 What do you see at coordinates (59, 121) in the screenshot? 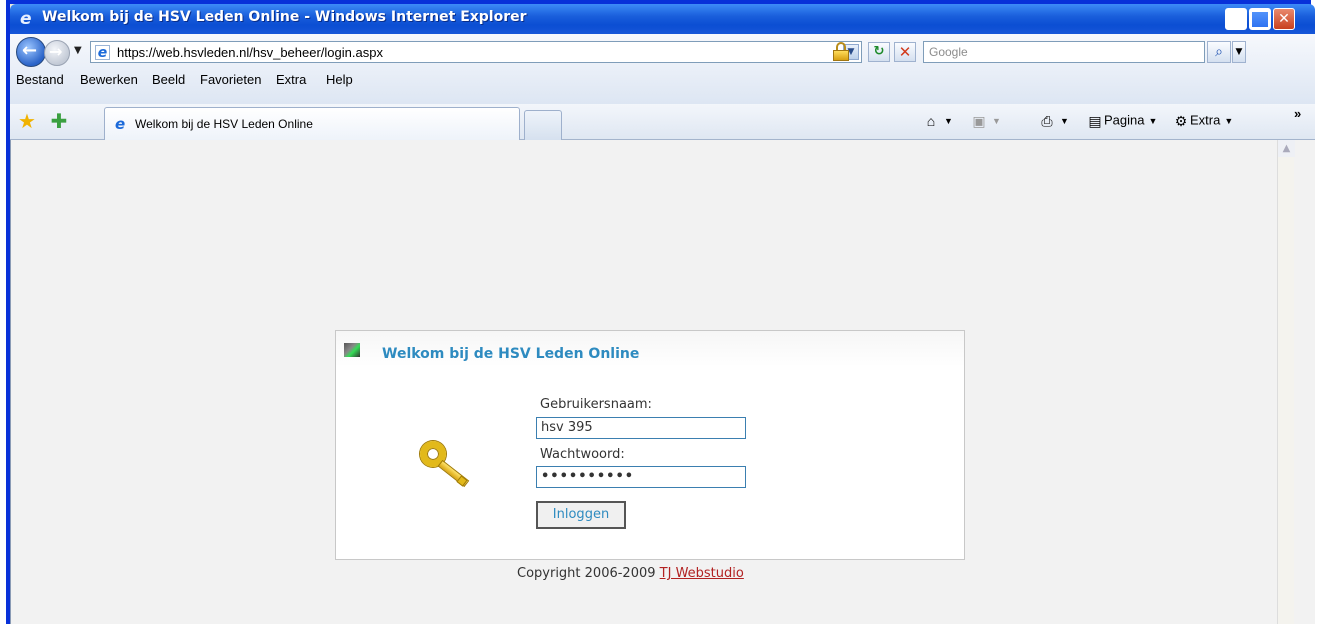
I see `add-favorite-icon: ✚` at bounding box center [59, 121].